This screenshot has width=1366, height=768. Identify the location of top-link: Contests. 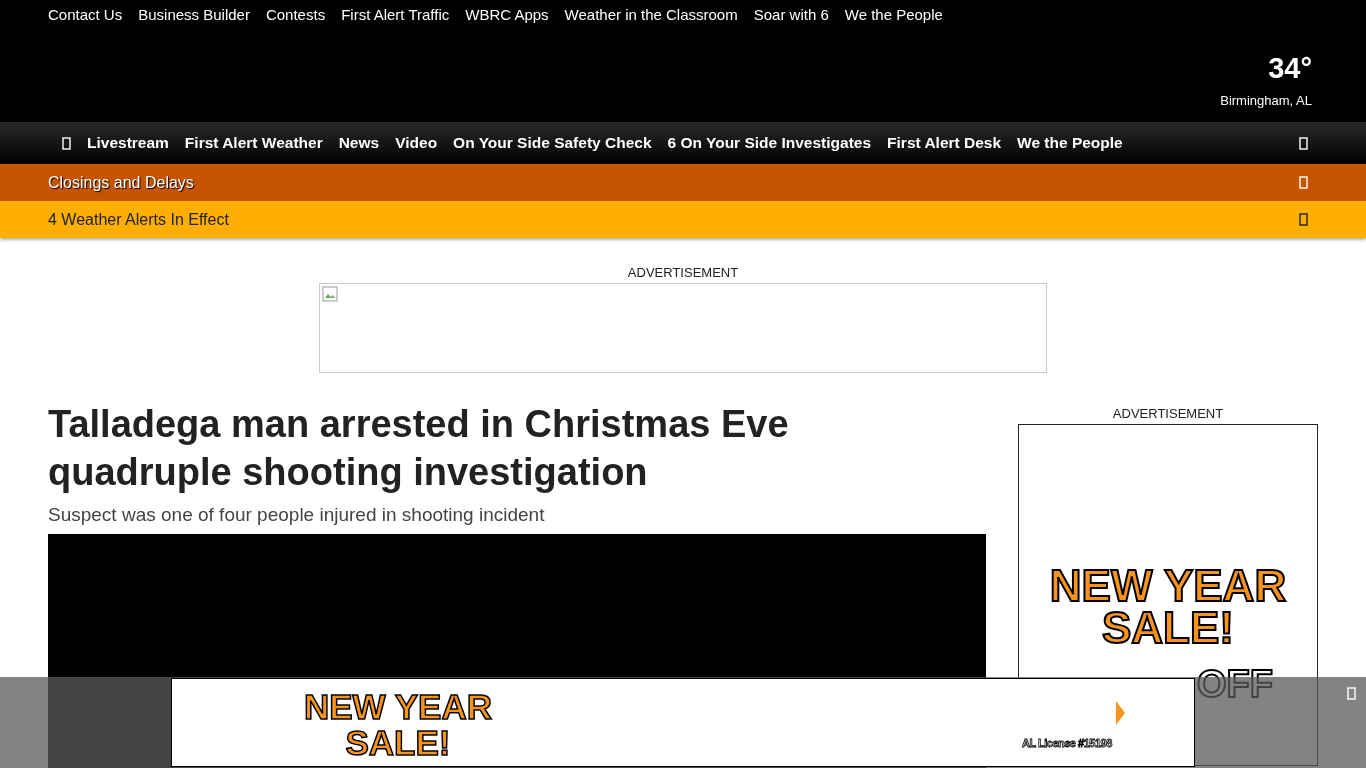
(295, 14).